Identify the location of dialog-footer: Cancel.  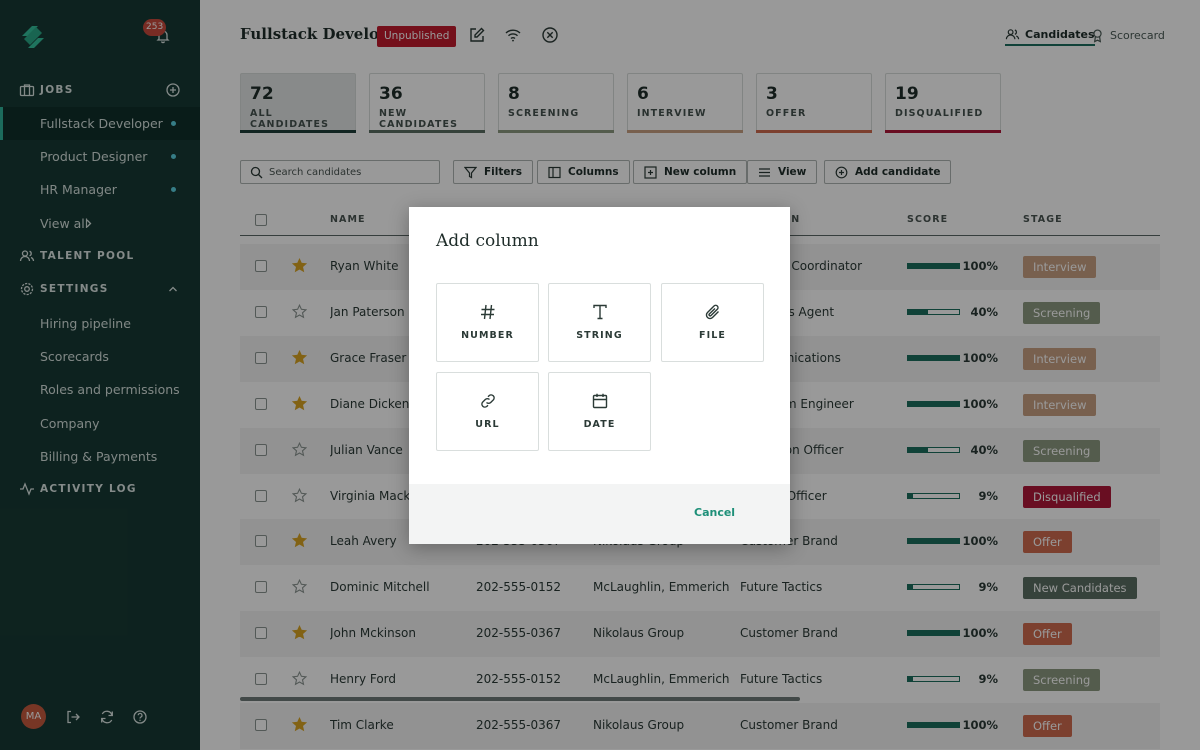
(599, 514).